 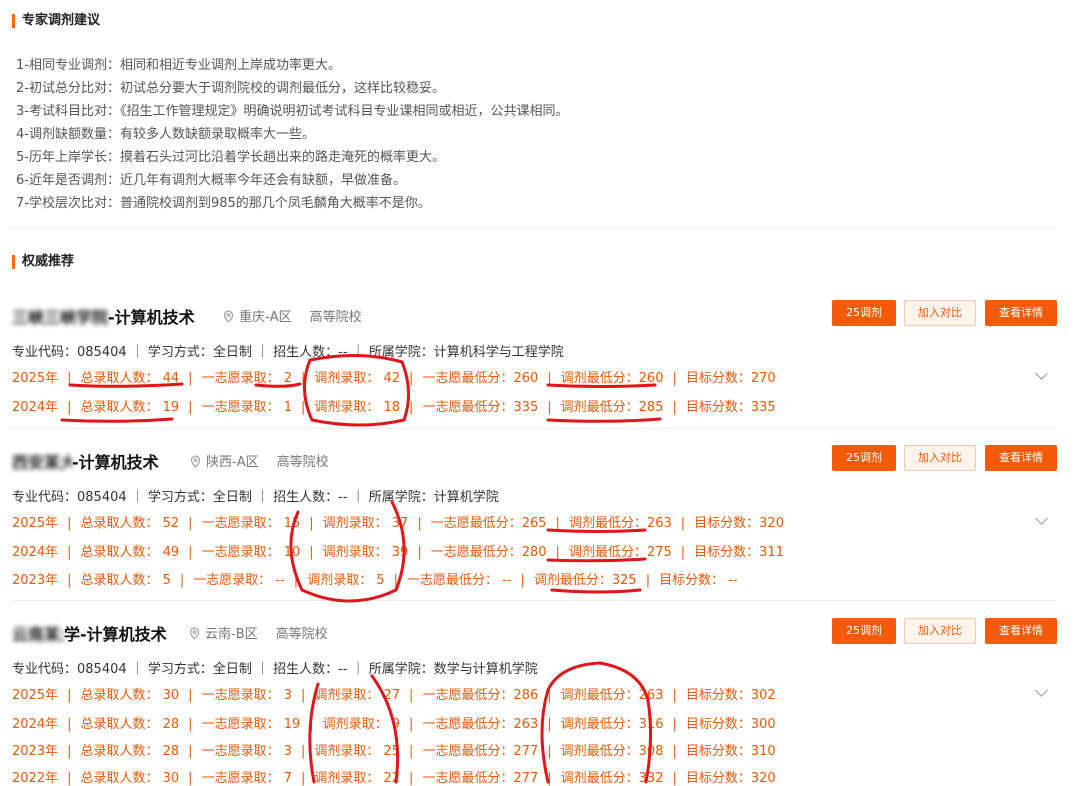 What do you see at coordinates (361, 724) in the screenshot?
I see `stat-cell: 调剂录取： 9` at bounding box center [361, 724].